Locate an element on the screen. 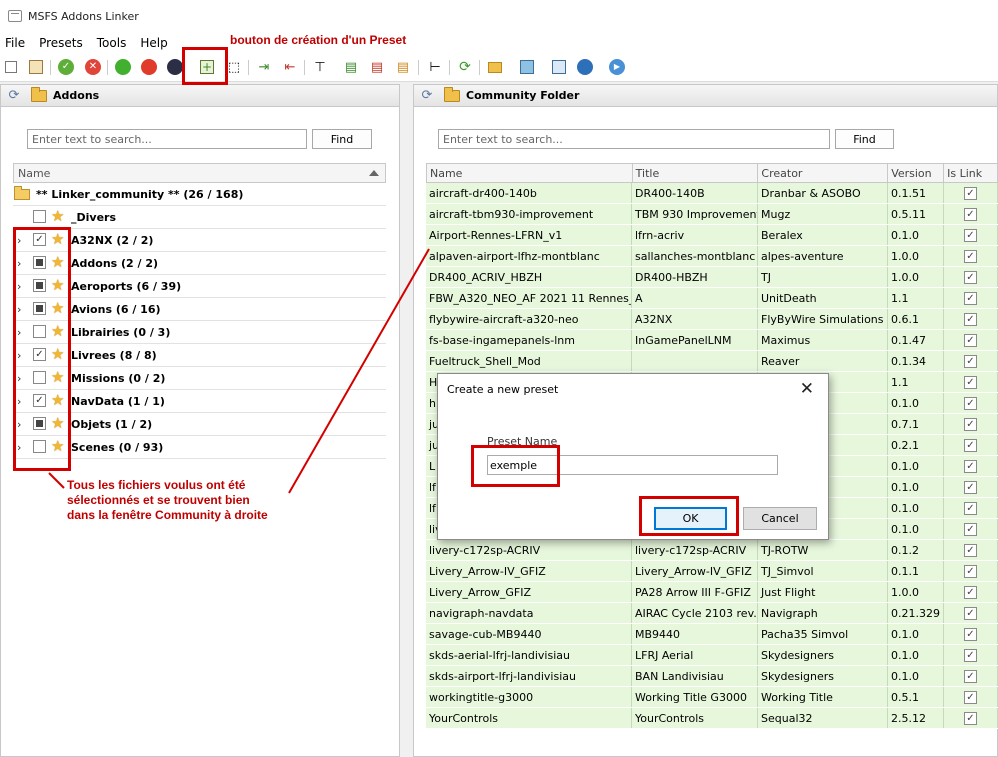 Image resolution: width=998 pixels, height=757 pixels. close-icon: ✕ is located at coordinates (807, 389).